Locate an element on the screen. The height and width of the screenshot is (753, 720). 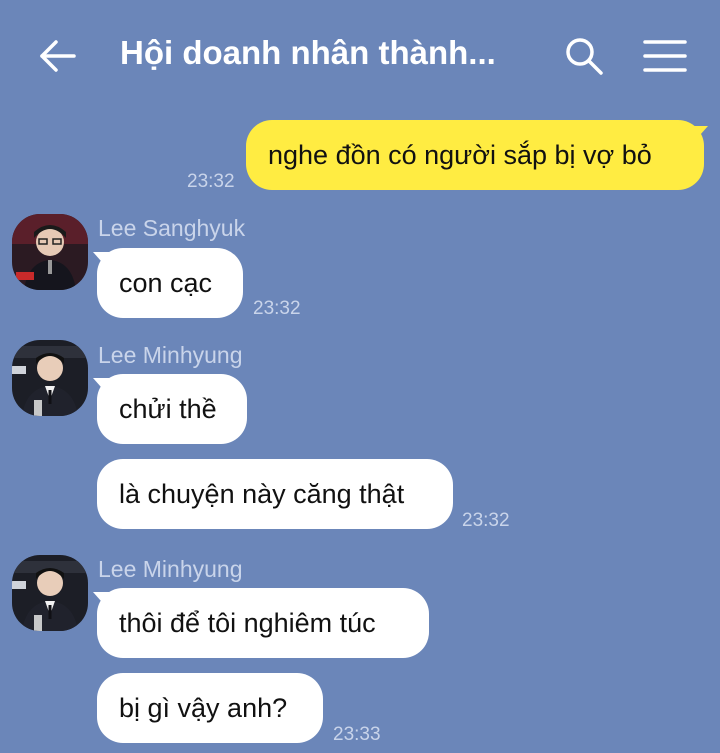
arrow-left-icon is located at coordinates (58, 56).